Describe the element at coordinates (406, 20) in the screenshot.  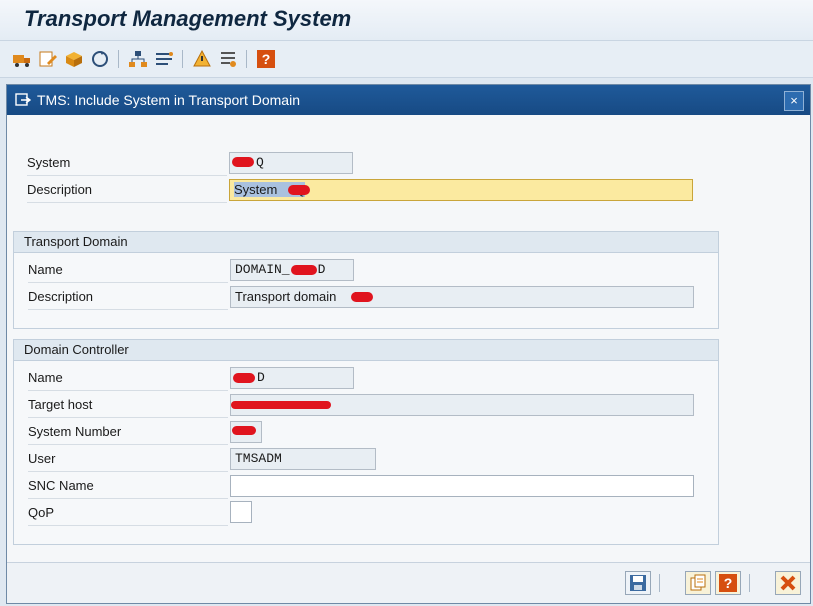
I see `app-title-bar: Transport Management System` at that location.